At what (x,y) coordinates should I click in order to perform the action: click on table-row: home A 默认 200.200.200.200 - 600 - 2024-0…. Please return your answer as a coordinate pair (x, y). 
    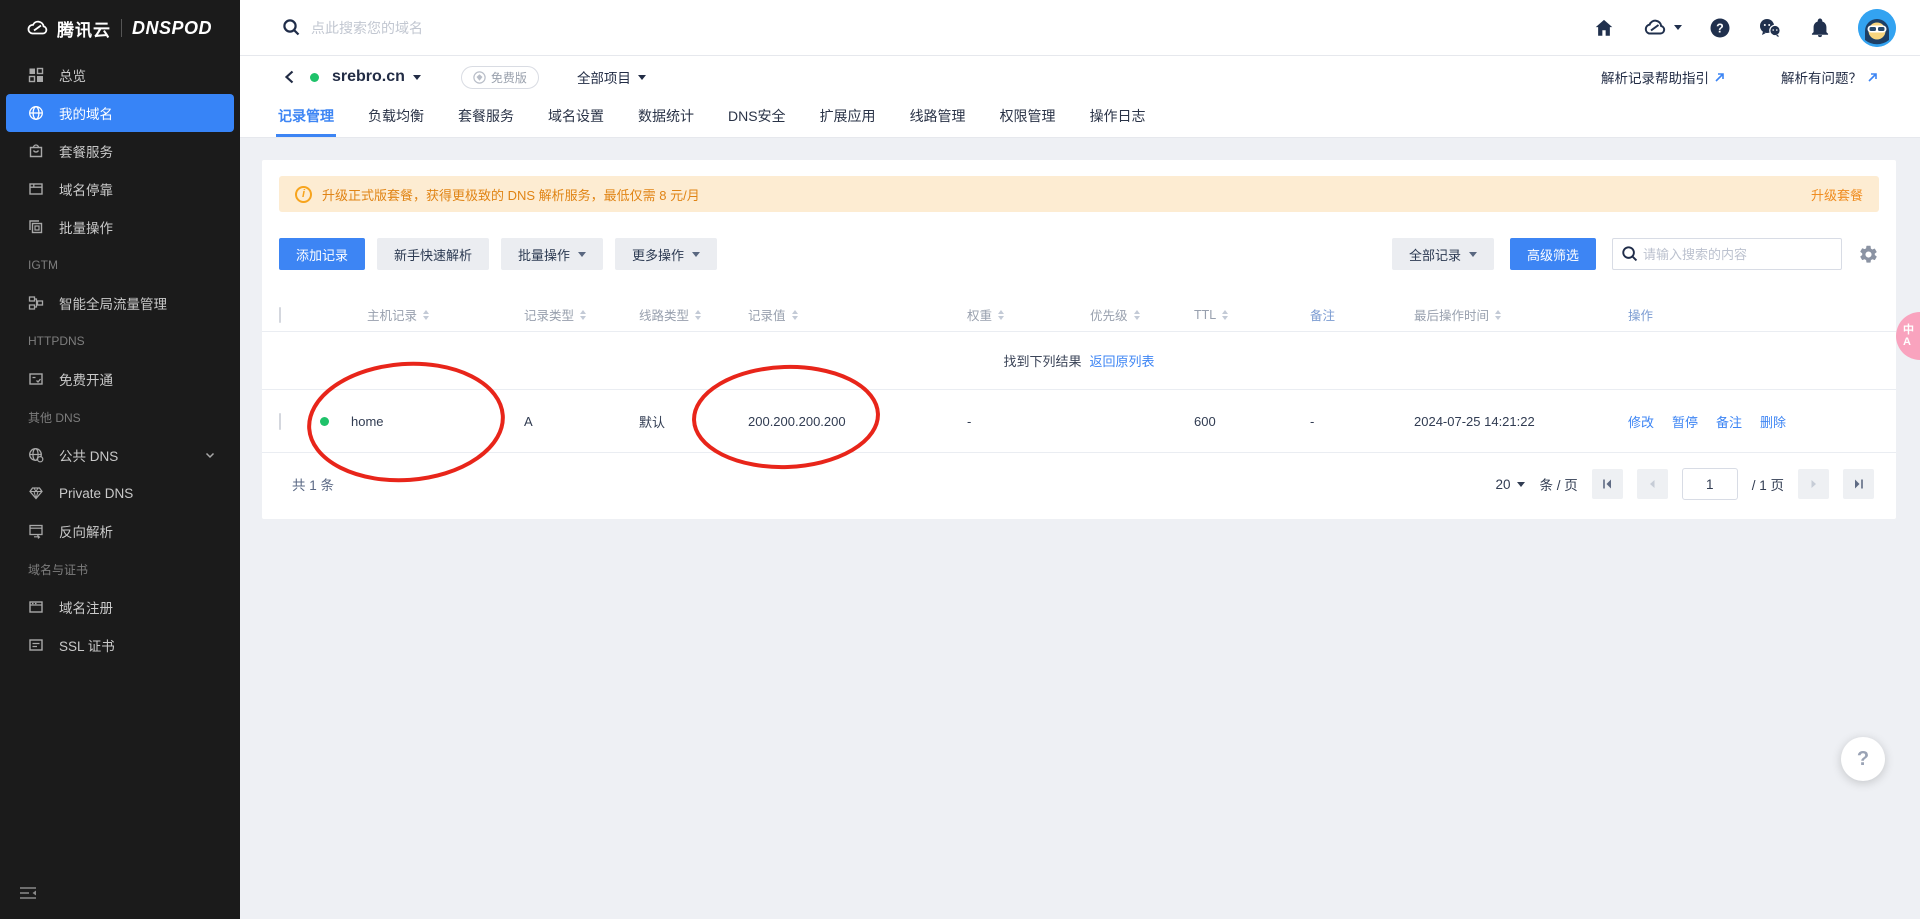
    Looking at the image, I should click on (1079, 421).